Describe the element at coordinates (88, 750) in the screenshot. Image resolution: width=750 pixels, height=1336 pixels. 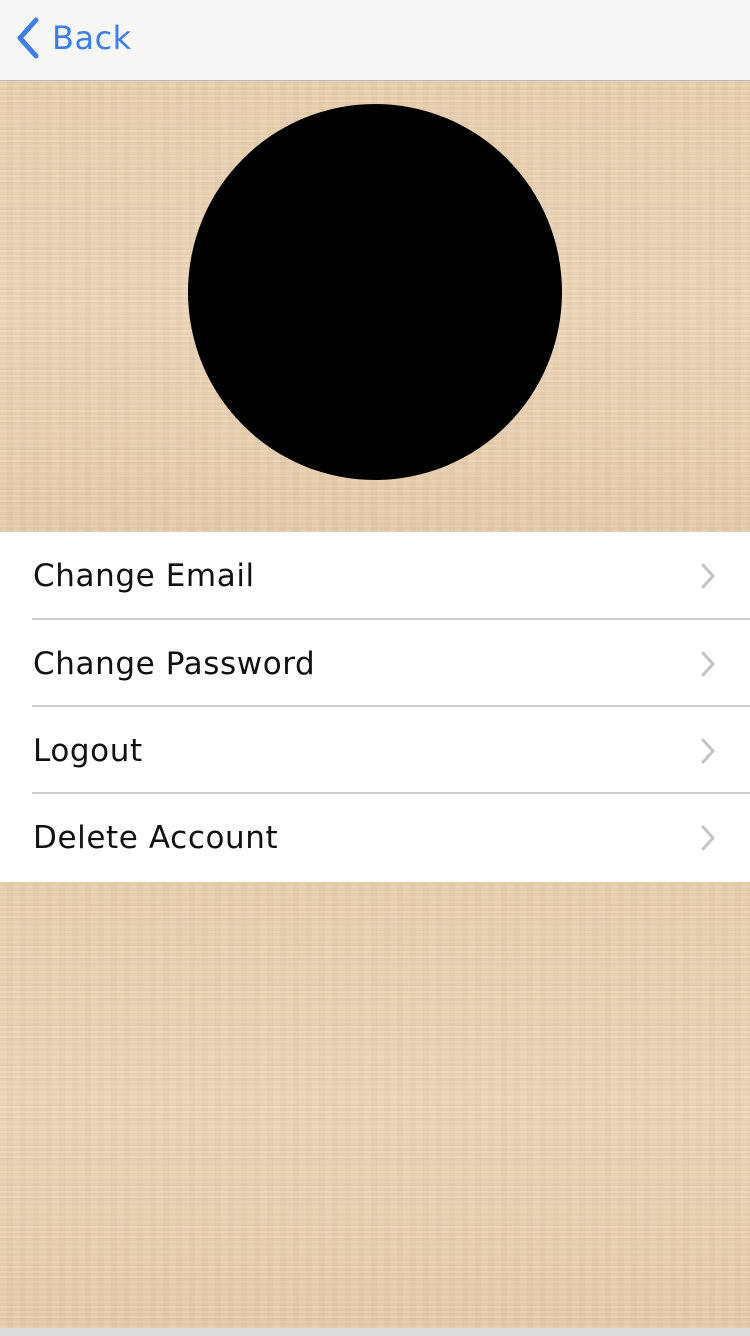
I see `menu-item-label: Logout` at that location.